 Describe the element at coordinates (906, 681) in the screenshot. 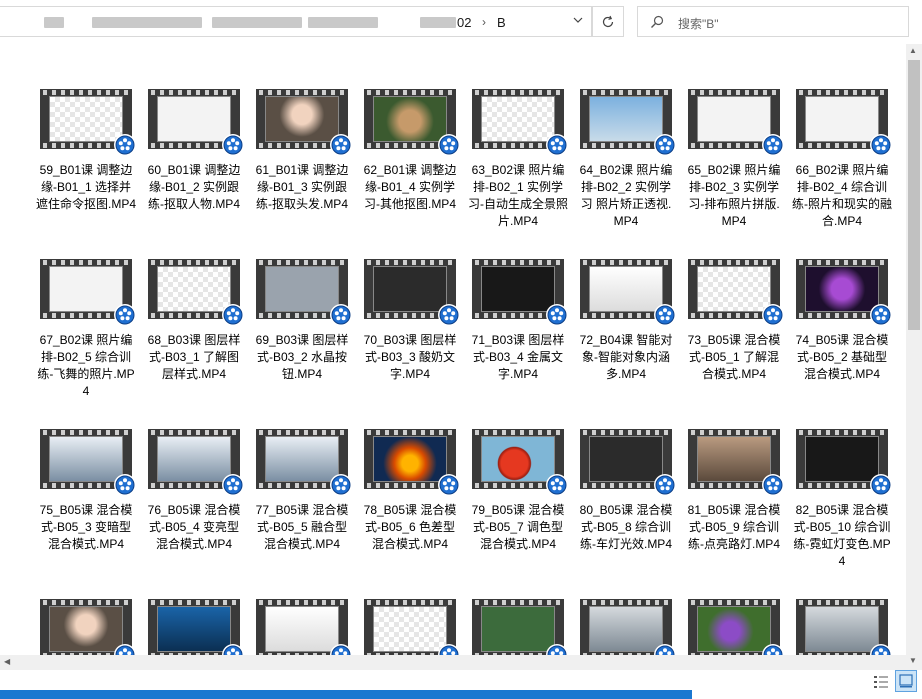

I see `large-icons-view-icon` at that location.